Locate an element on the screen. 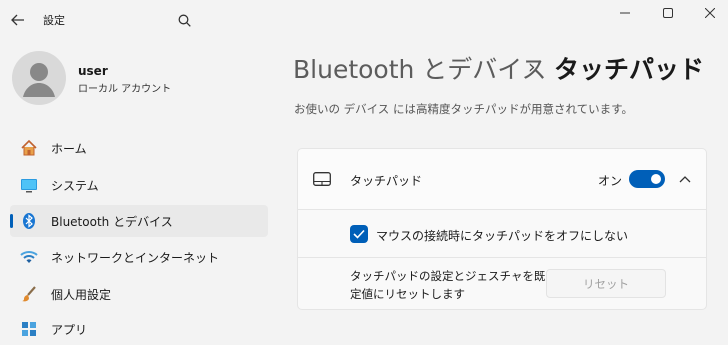 The height and width of the screenshot is (345, 728). touchpad-toggle is located at coordinates (647, 179).